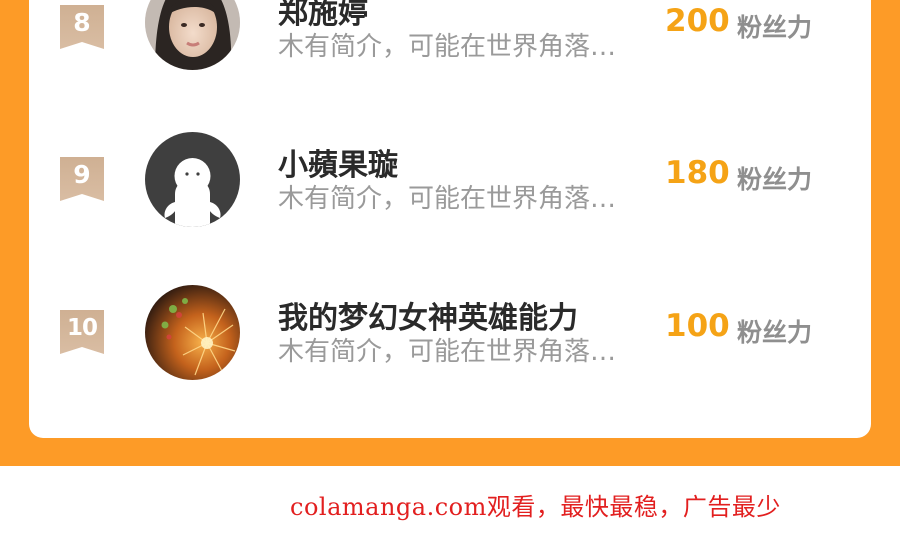 The image size is (900, 542). I want to click on portrait-photo-avatar, so click(192, 35).